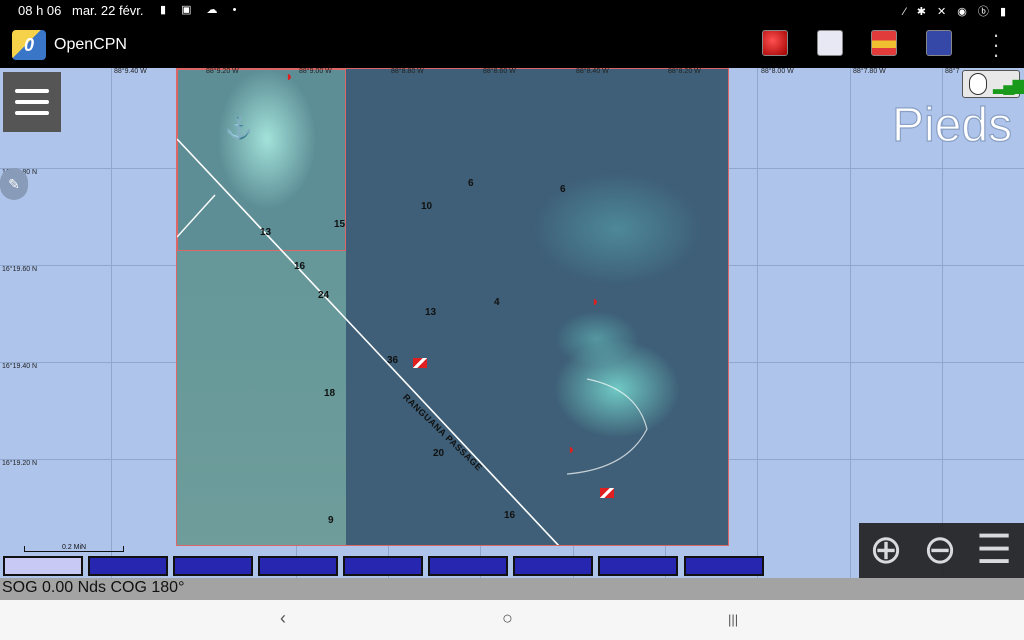 This screenshot has height=640, width=1024. What do you see at coordinates (830, 43) in the screenshot?
I see `dashboard-tool-icon` at bounding box center [830, 43].